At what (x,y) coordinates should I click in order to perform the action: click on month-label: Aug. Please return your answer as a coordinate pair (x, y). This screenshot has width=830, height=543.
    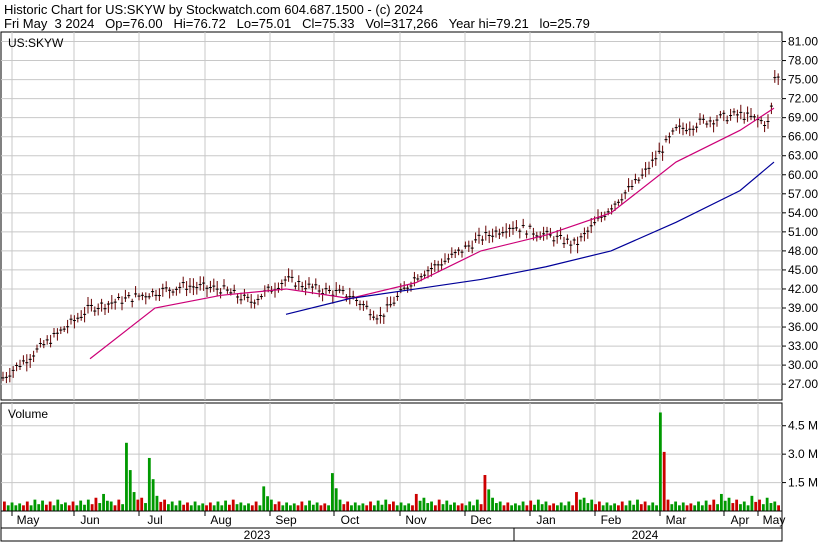
    Looking at the image, I should click on (220, 520).